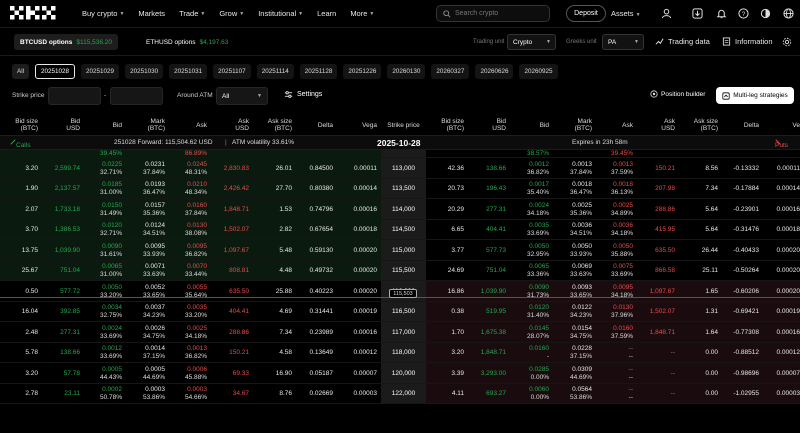  What do you see at coordinates (106, 209) in the screenshot?
I see `call-bid-cell: 0.0150 31.49%` at bounding box center [106, 209].